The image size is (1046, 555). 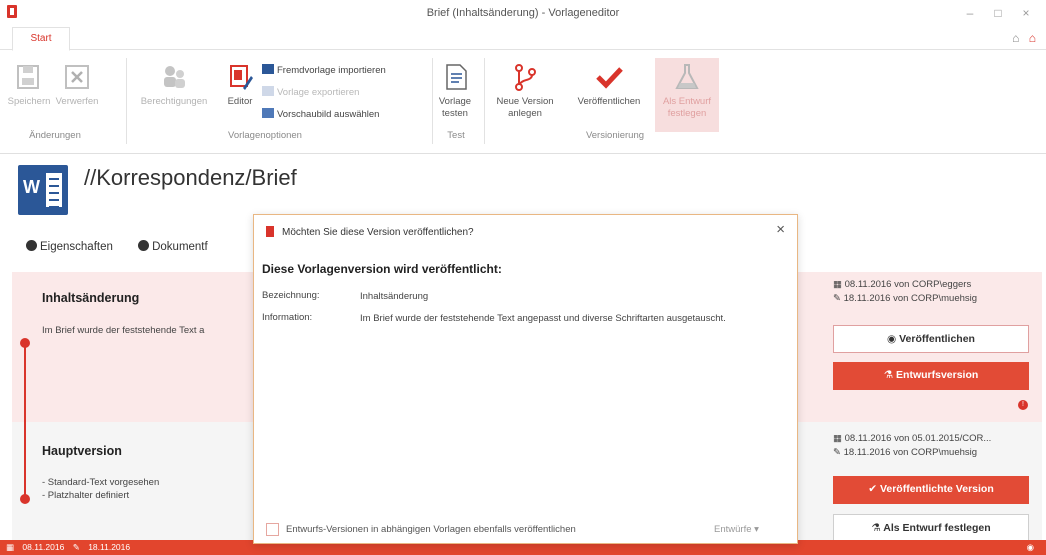 I want to click on published-version-button: ✔ Veröffentlichte Version, so click(x=931, y=490).